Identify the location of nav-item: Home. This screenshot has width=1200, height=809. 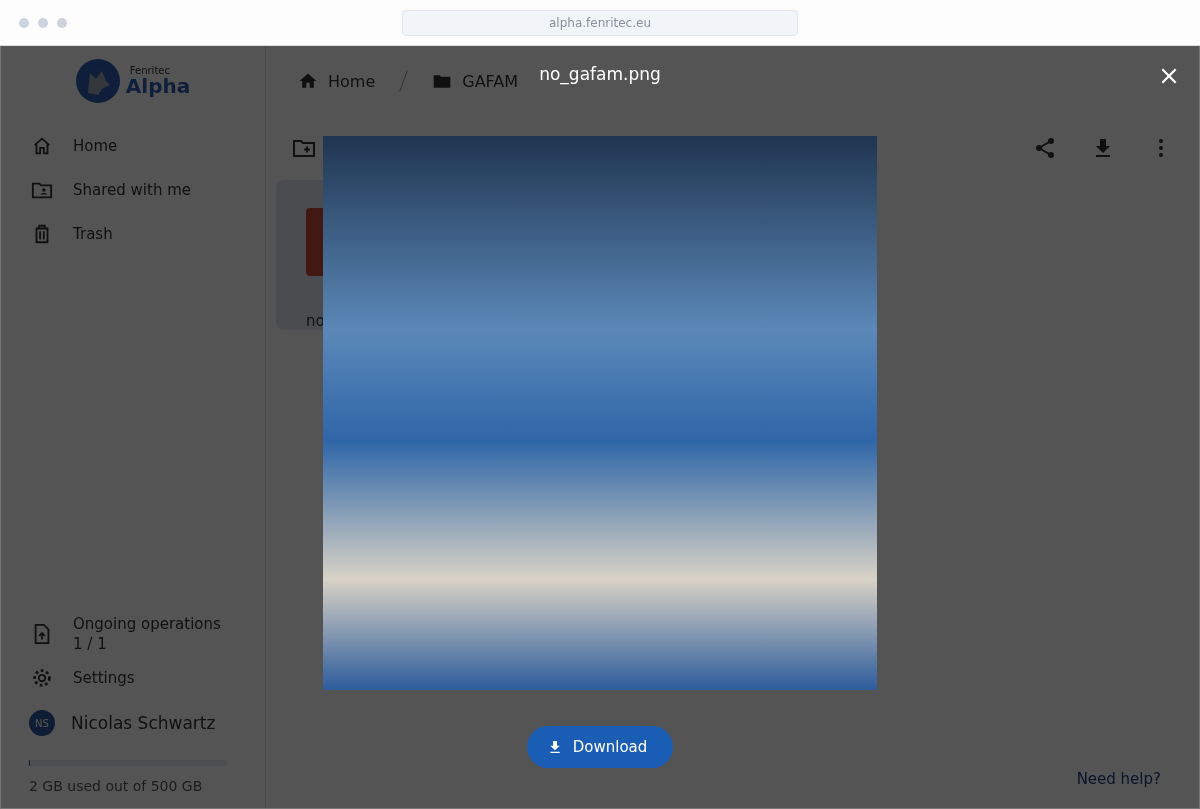
(133, 146).